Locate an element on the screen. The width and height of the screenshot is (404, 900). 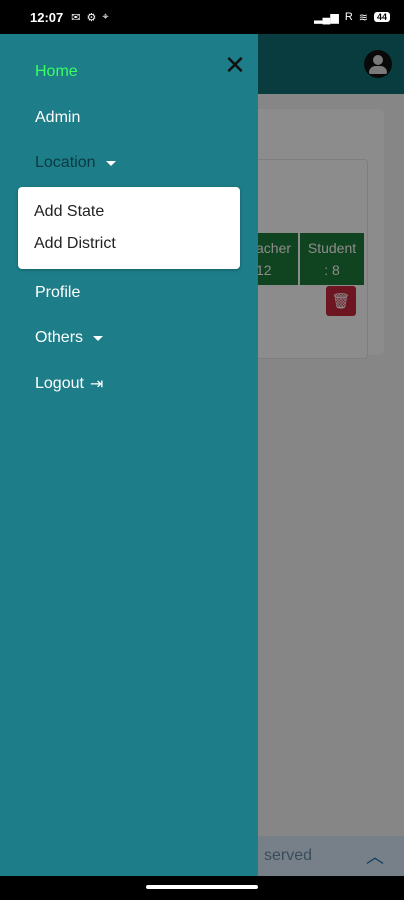
nav-item-others: Others is located at coordinates (69, 338).